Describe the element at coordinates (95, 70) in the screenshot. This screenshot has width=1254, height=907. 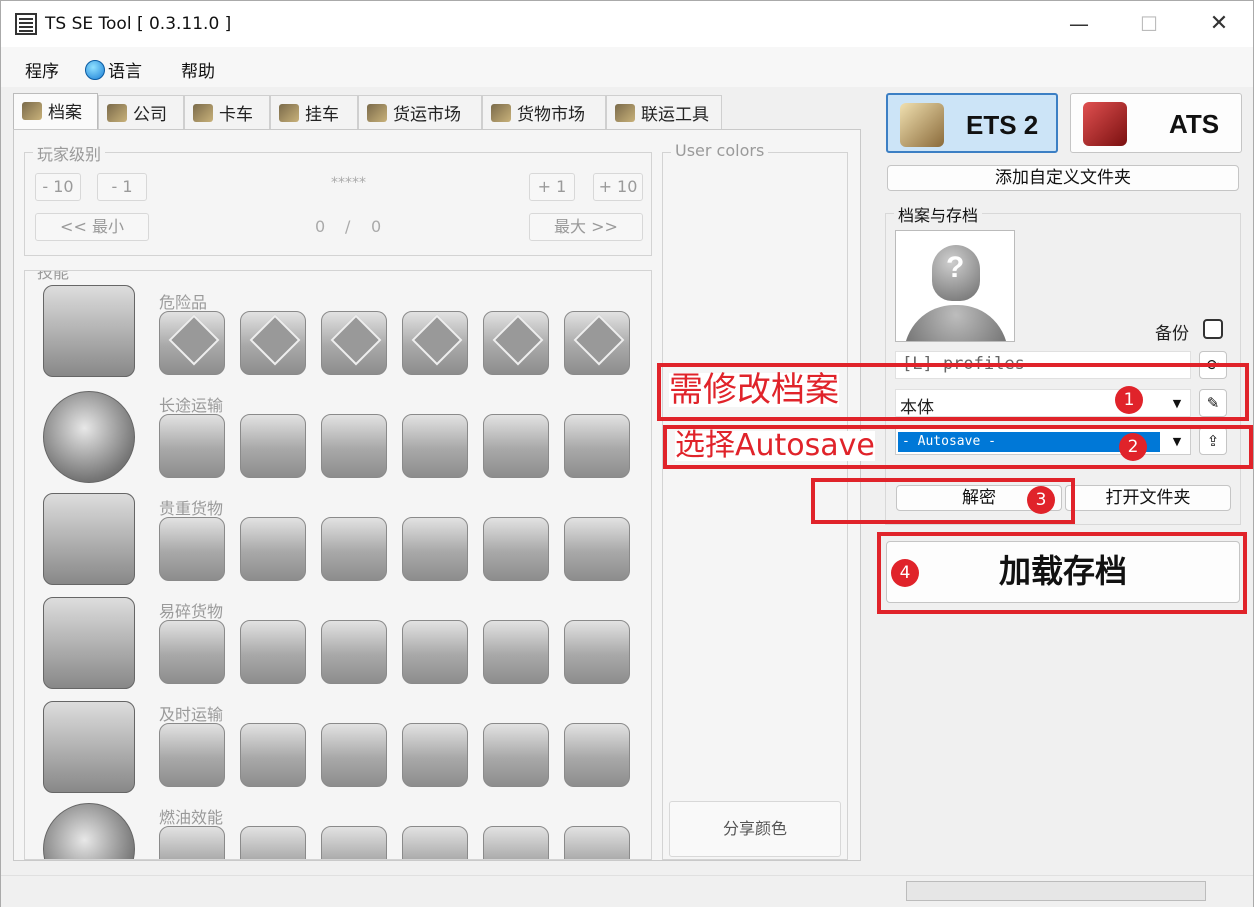
I see `globe-icon` at that location.